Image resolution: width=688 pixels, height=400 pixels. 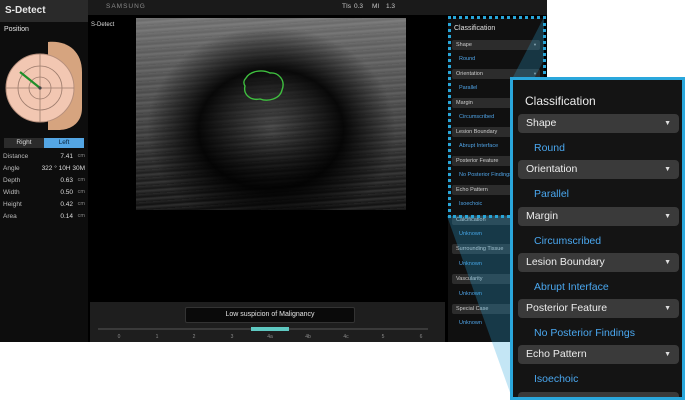 What do you see at coordinates (568, 241) in the screenshot?
I see `margin-value: Circumscribed` at bounding box center [568, 241].